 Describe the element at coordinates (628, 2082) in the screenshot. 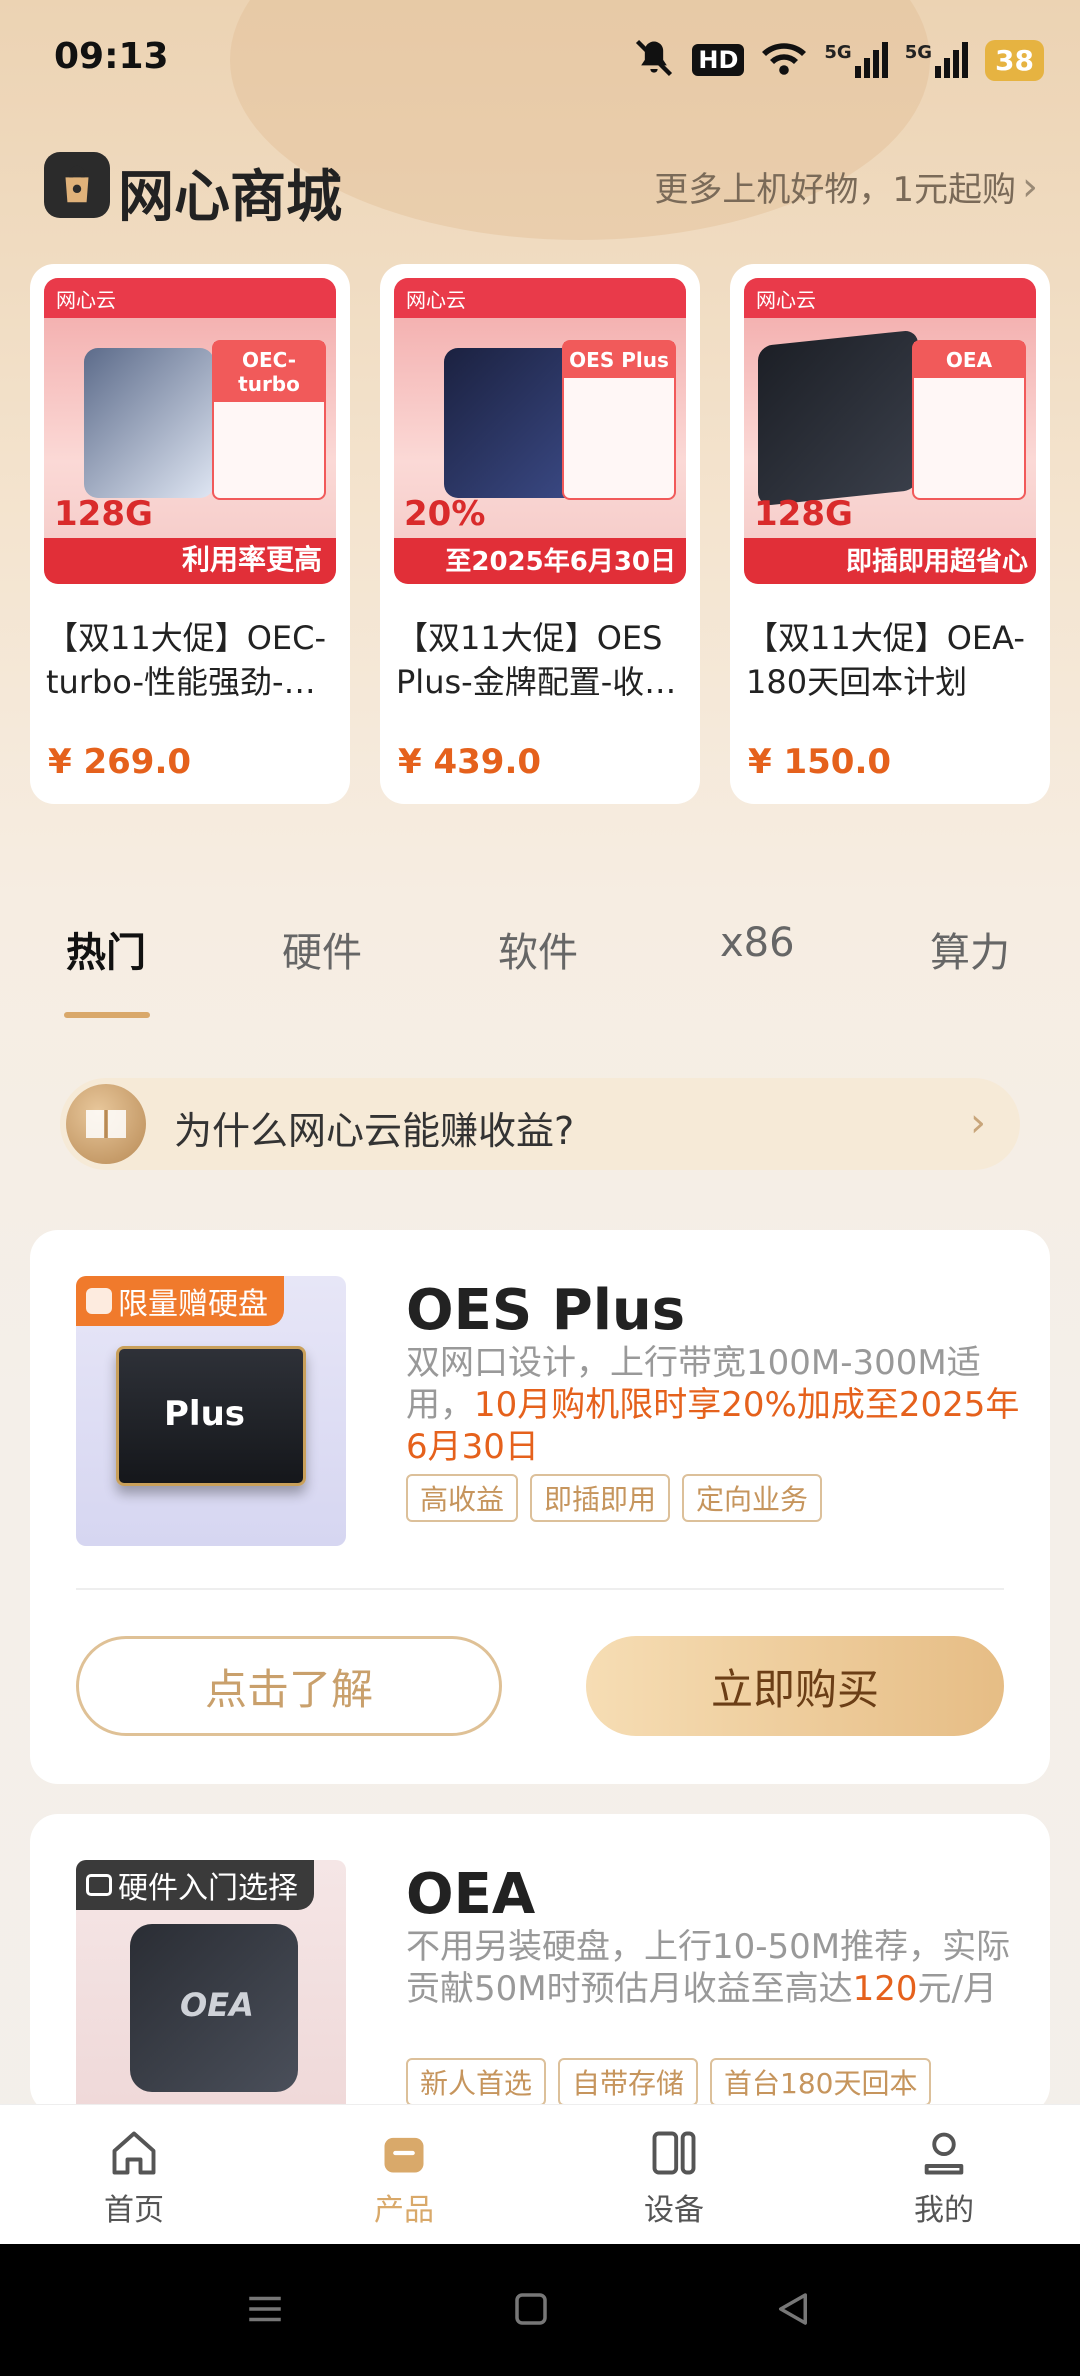

I see `feature-chip: 自带存储` at that location.